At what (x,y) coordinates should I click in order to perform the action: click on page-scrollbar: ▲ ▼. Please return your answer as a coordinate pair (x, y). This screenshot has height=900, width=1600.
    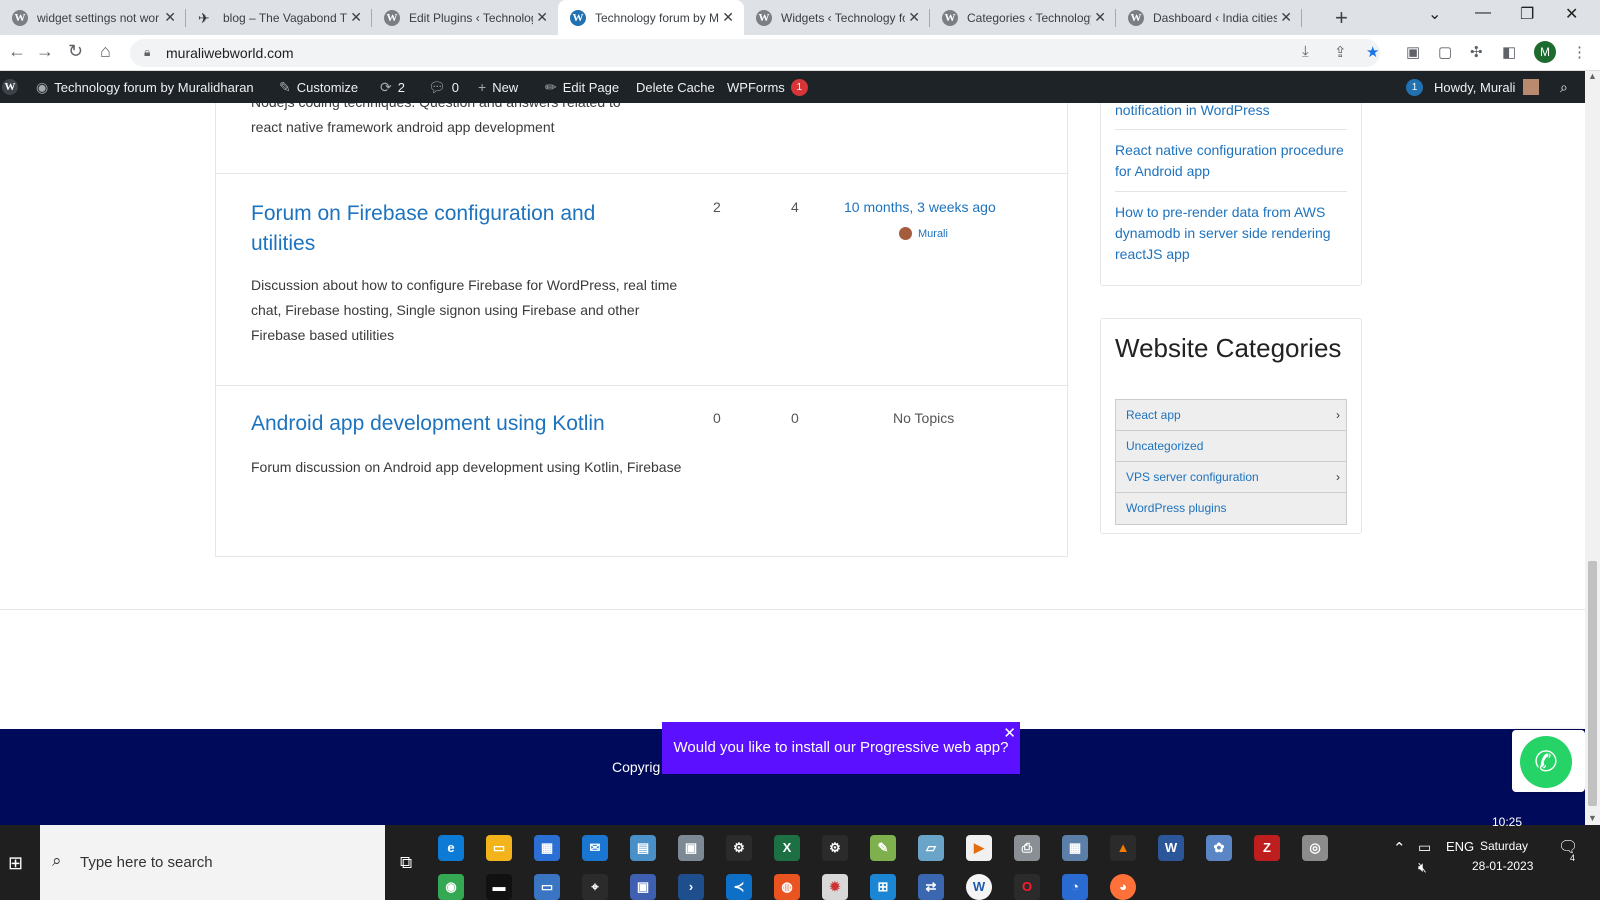
    Looking at the image, I should click on (1592, 448).